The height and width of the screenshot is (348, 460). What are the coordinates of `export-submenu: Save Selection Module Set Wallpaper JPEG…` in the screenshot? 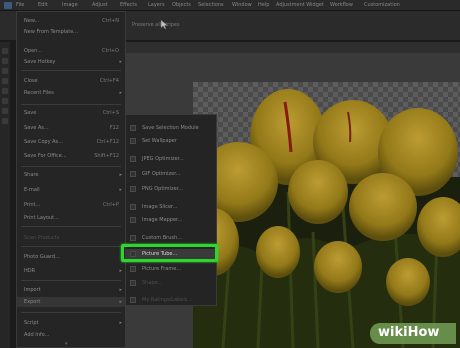 It's located at (171, 210).